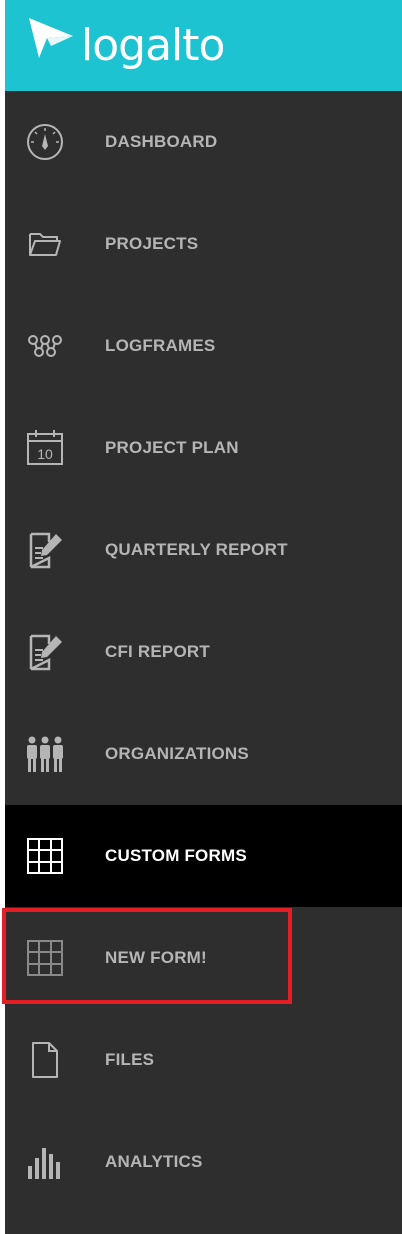  Describe the element at coordinates (45, 244) in the screenshot. I see `folder-icon` at that location.